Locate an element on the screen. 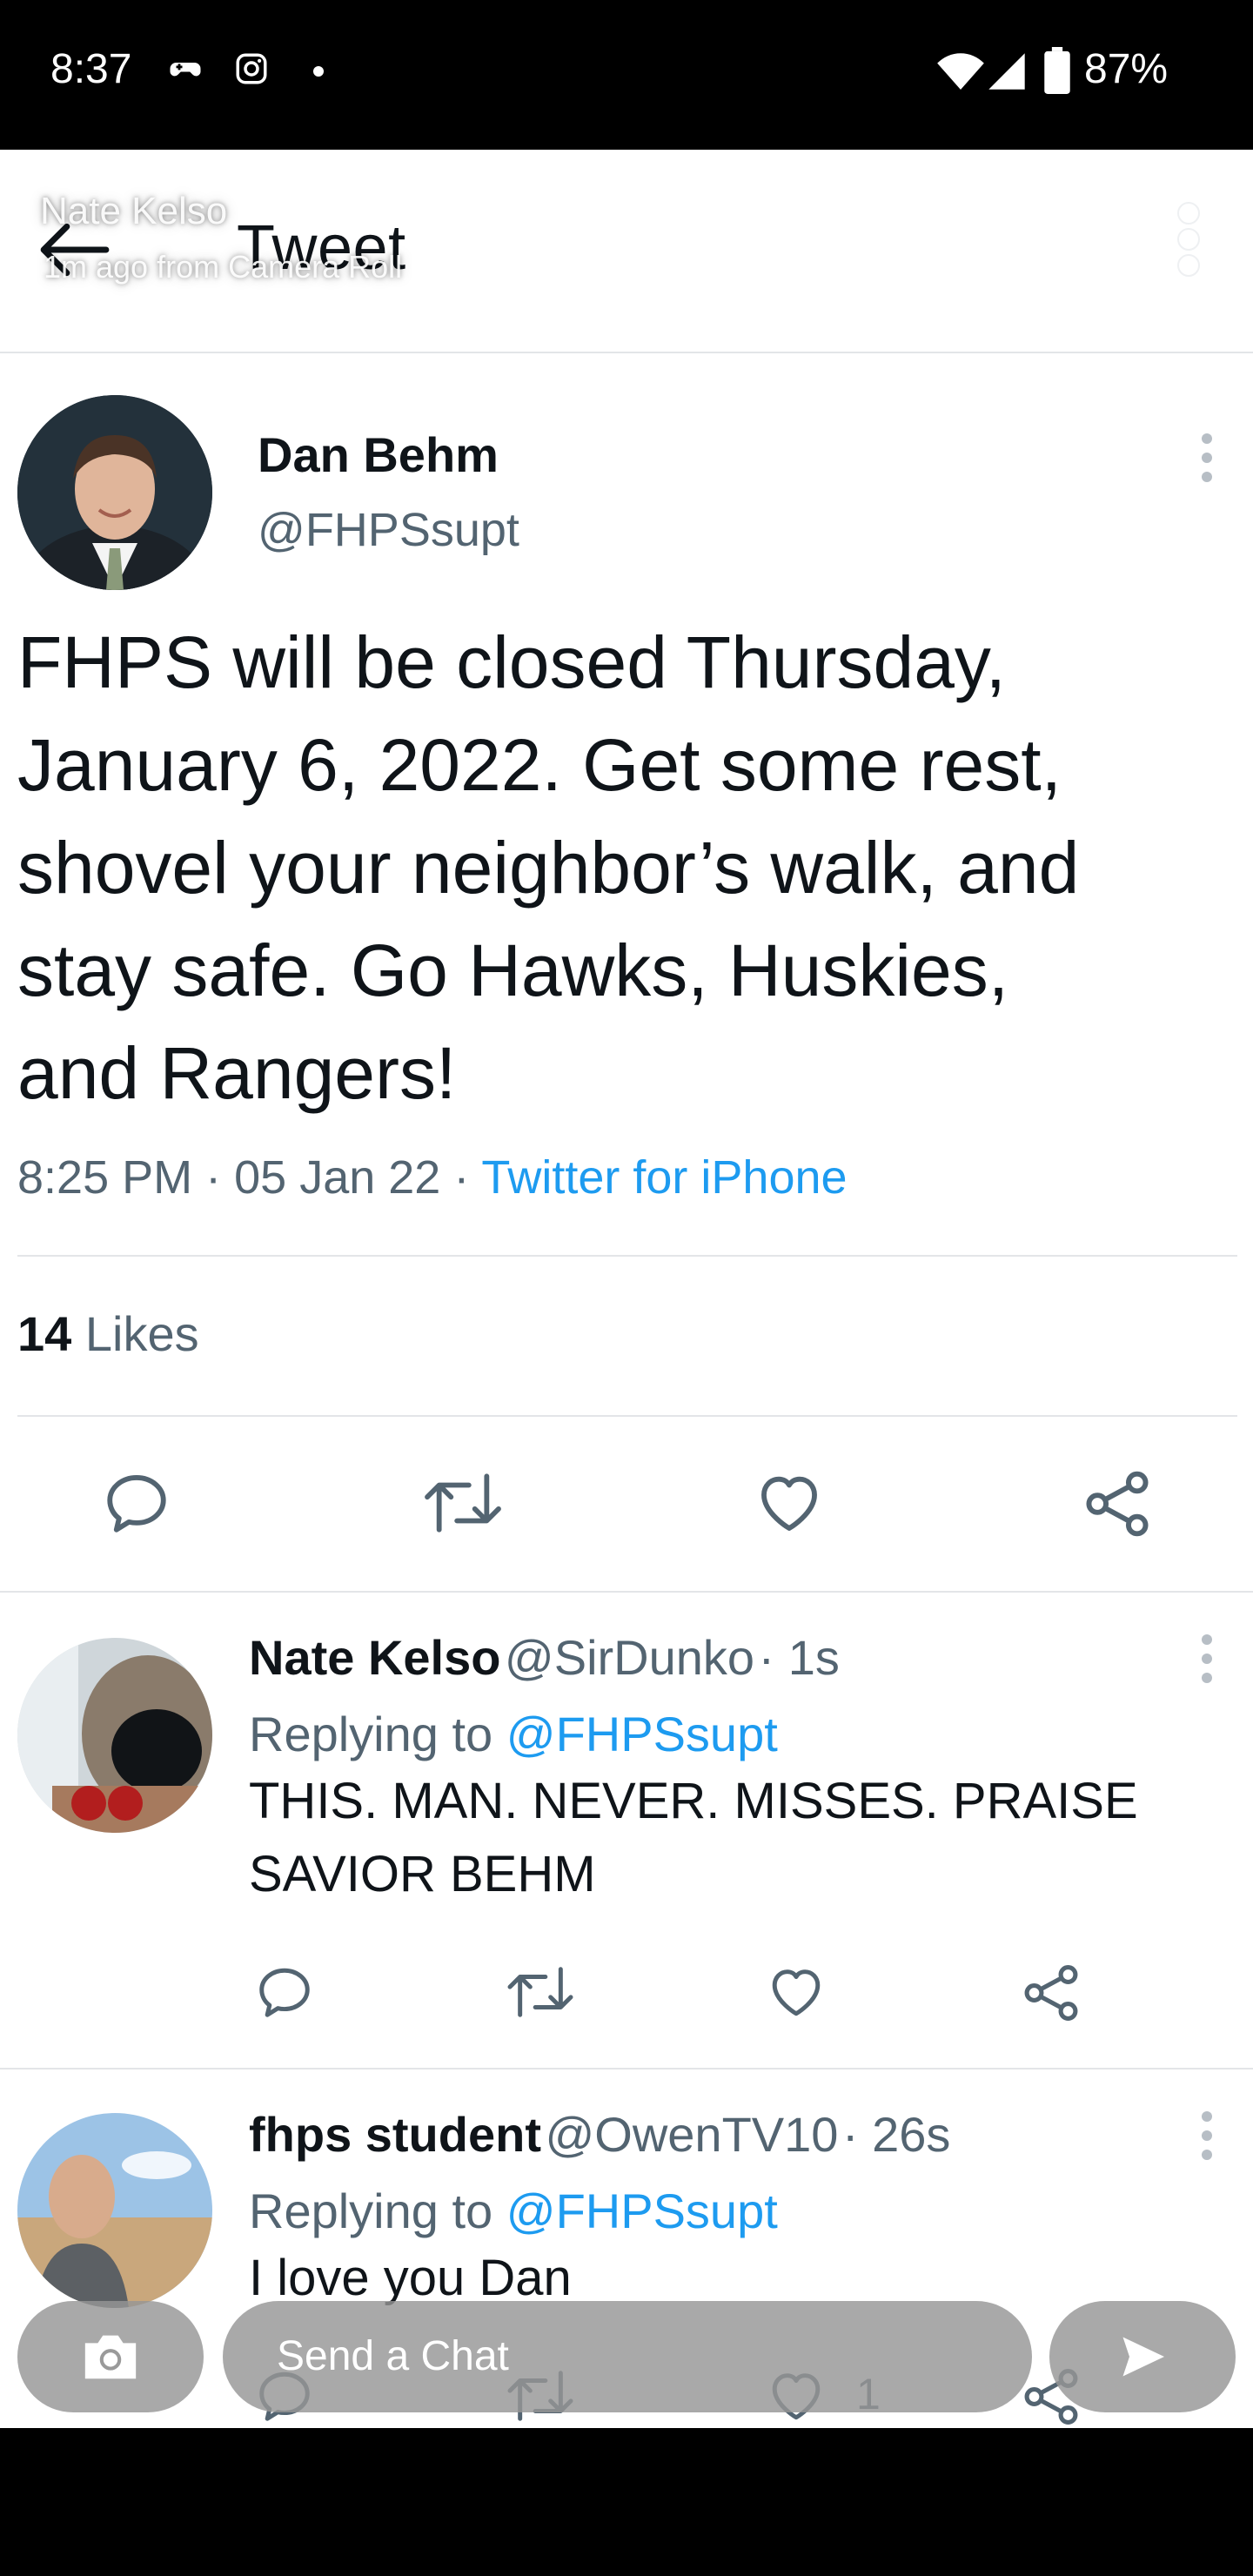 Image resolution: width=1253 pixels, height=2576 pixels. camera-button is located at coordinates (110, 2356).